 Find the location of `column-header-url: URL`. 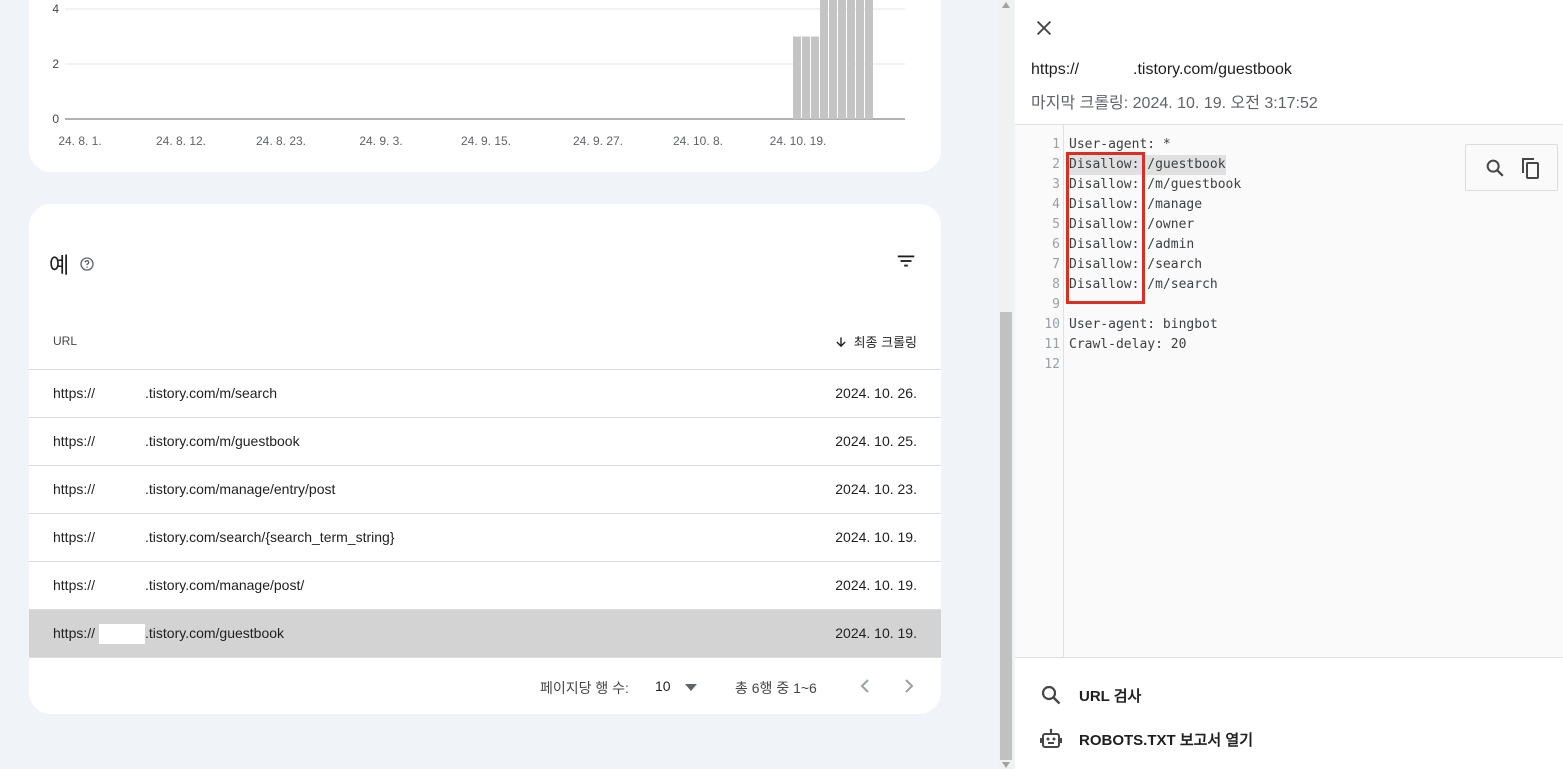

column-header-url: URL is located at coordinates (65, 341).